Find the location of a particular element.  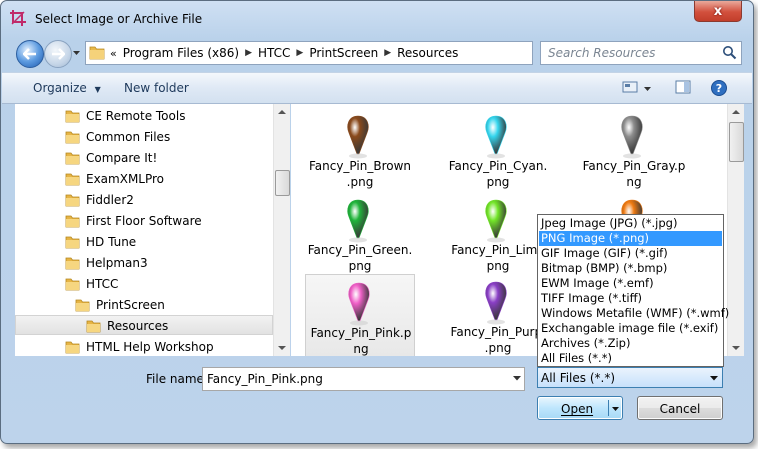

tree-item: Common Files is located at coordinates (144, 137).